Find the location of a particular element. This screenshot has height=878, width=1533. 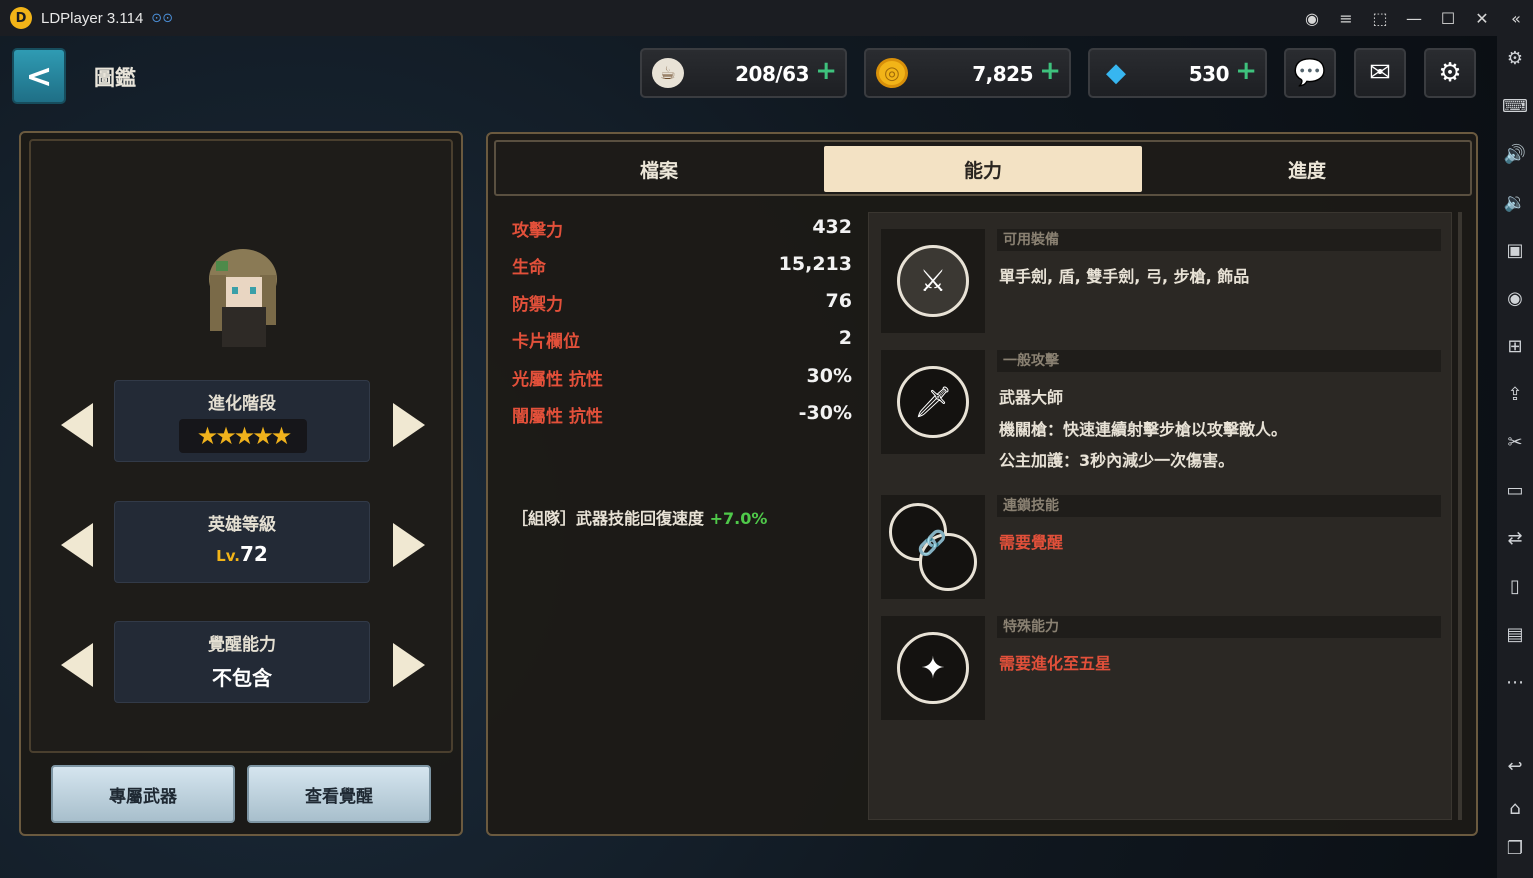

skill-header: 連鎖技能 is located at coordinates (1219, 506).